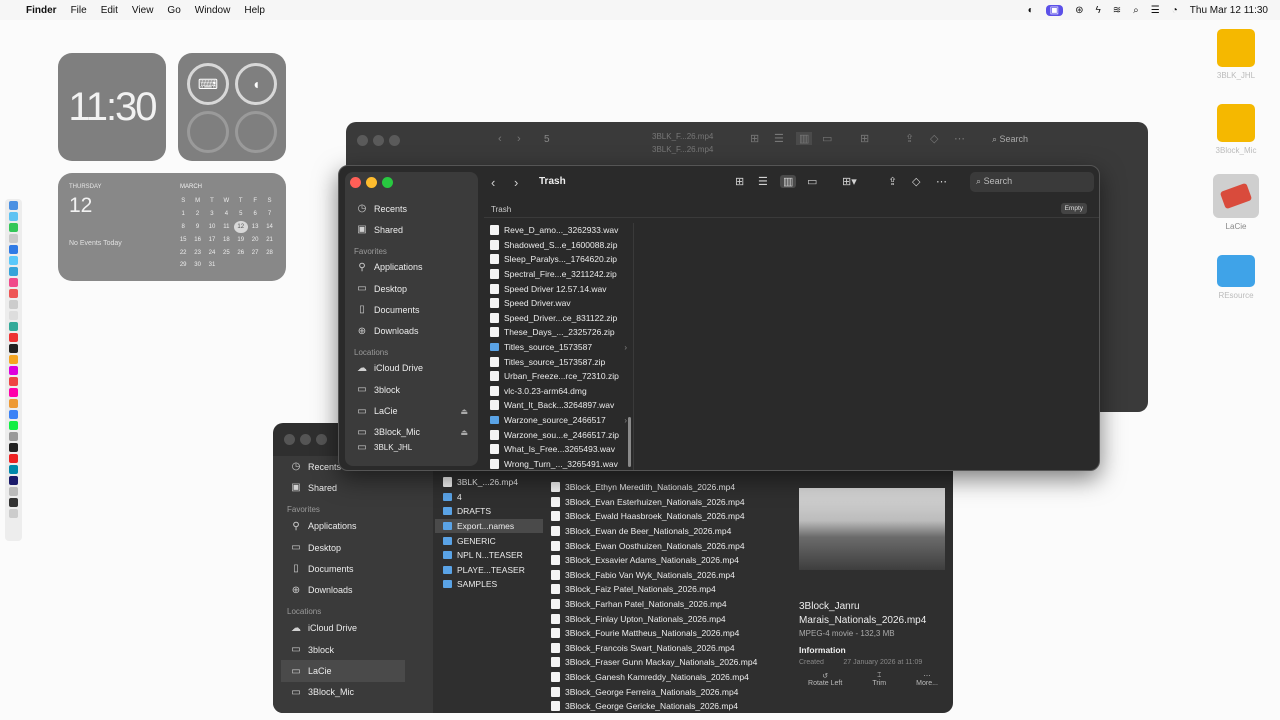 The width and height of the screenshot is (1280, 720). Describe the element at coordinates (557, 420) in the screenshot. I see `list-item: Warzone_source_2466517 ›` at that location.